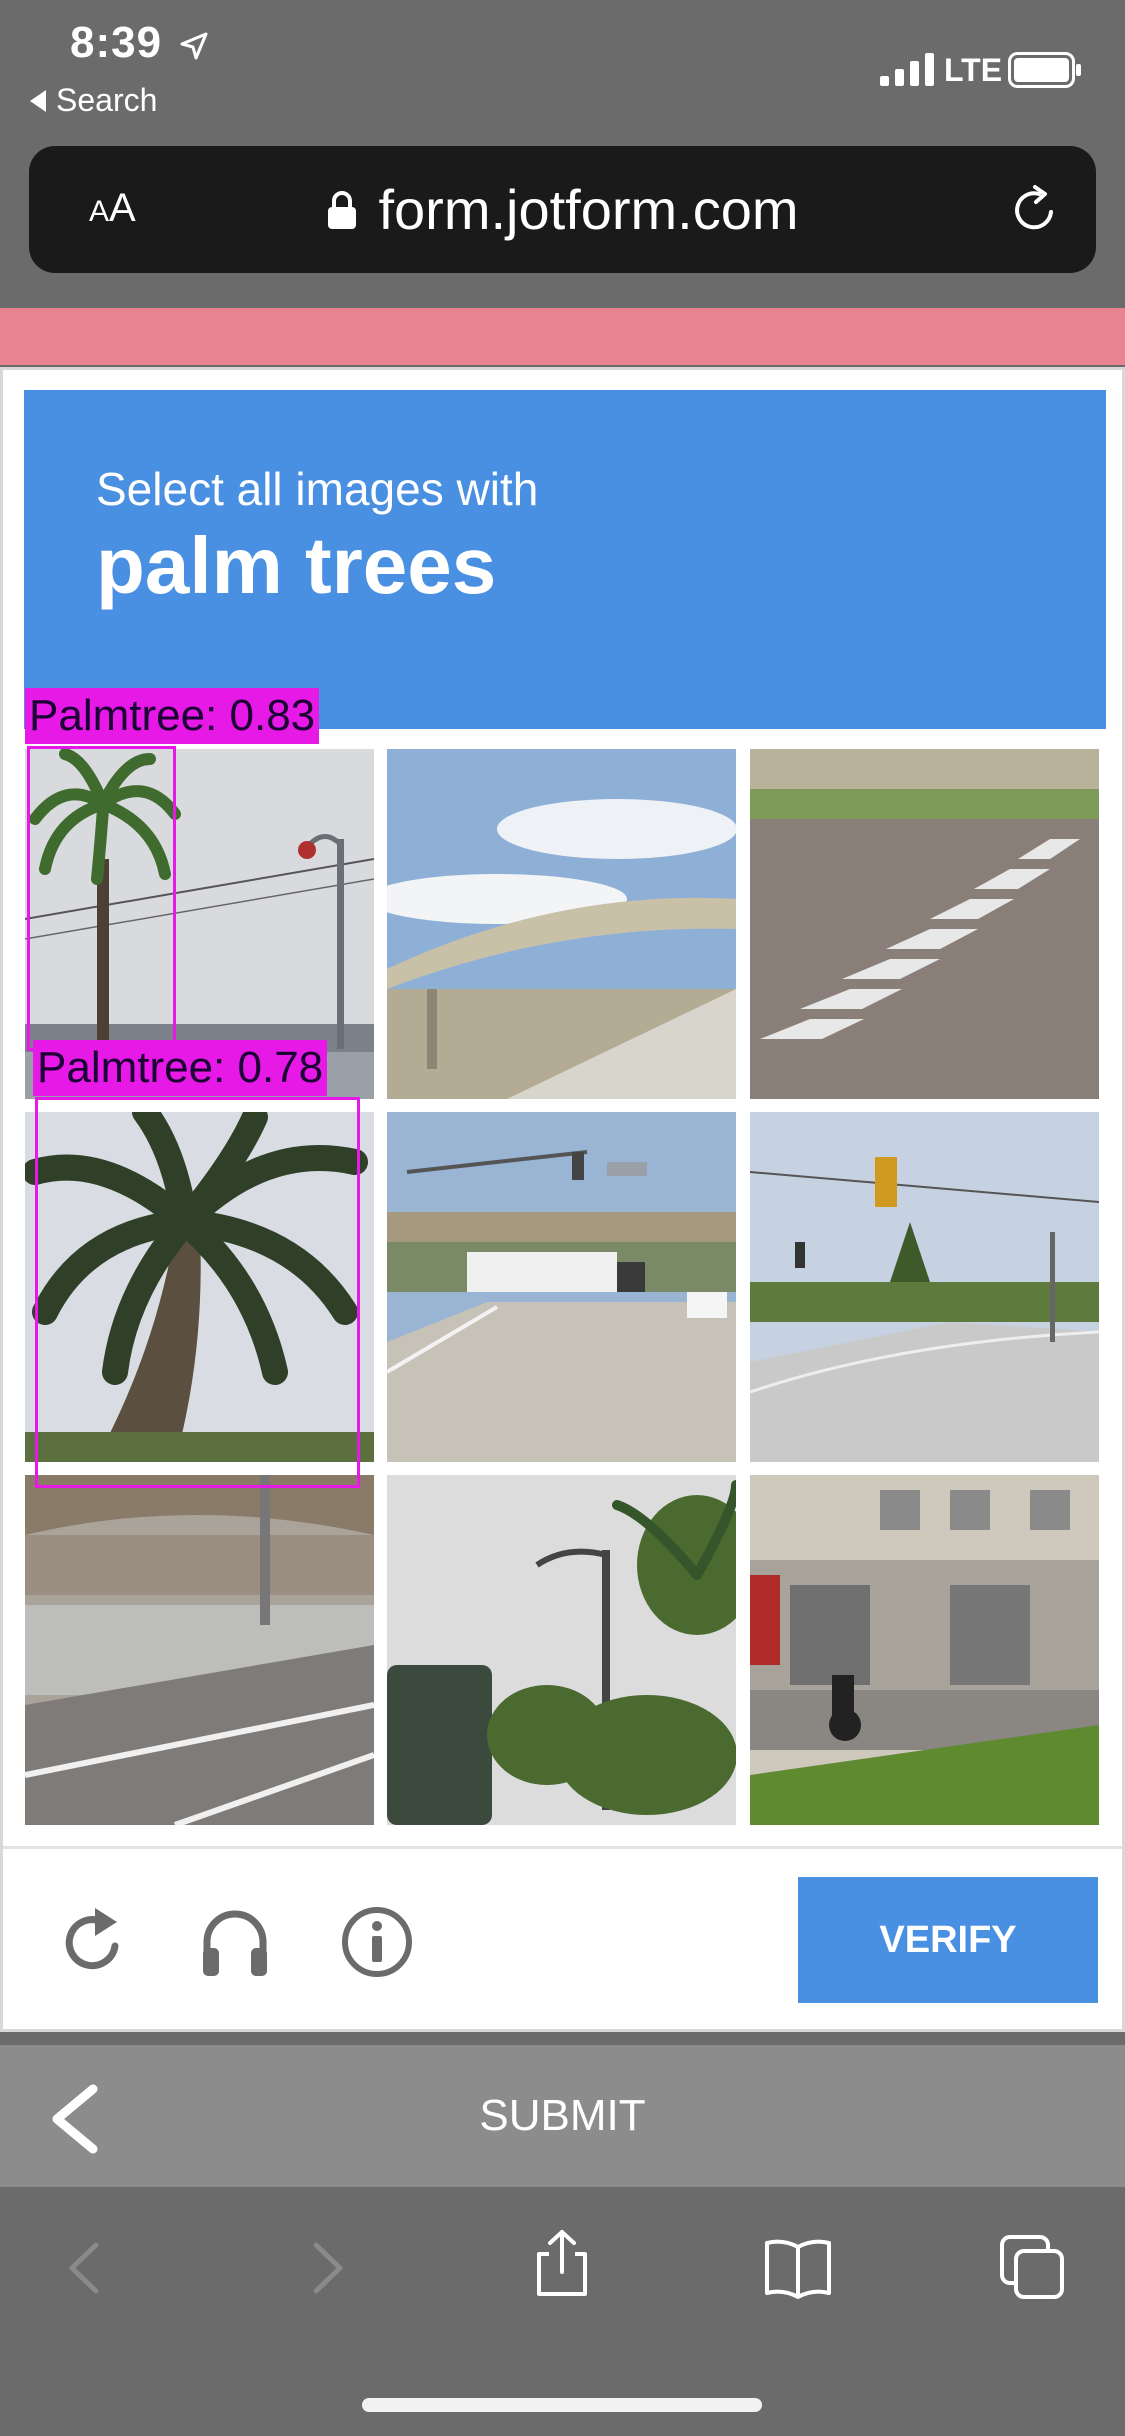 This screenshot has height=2436, width=1125. What do you see at coordinates (973, 70) in the screenshot?
I see `network-type-label: LTE` at bounding box center [973, 70].